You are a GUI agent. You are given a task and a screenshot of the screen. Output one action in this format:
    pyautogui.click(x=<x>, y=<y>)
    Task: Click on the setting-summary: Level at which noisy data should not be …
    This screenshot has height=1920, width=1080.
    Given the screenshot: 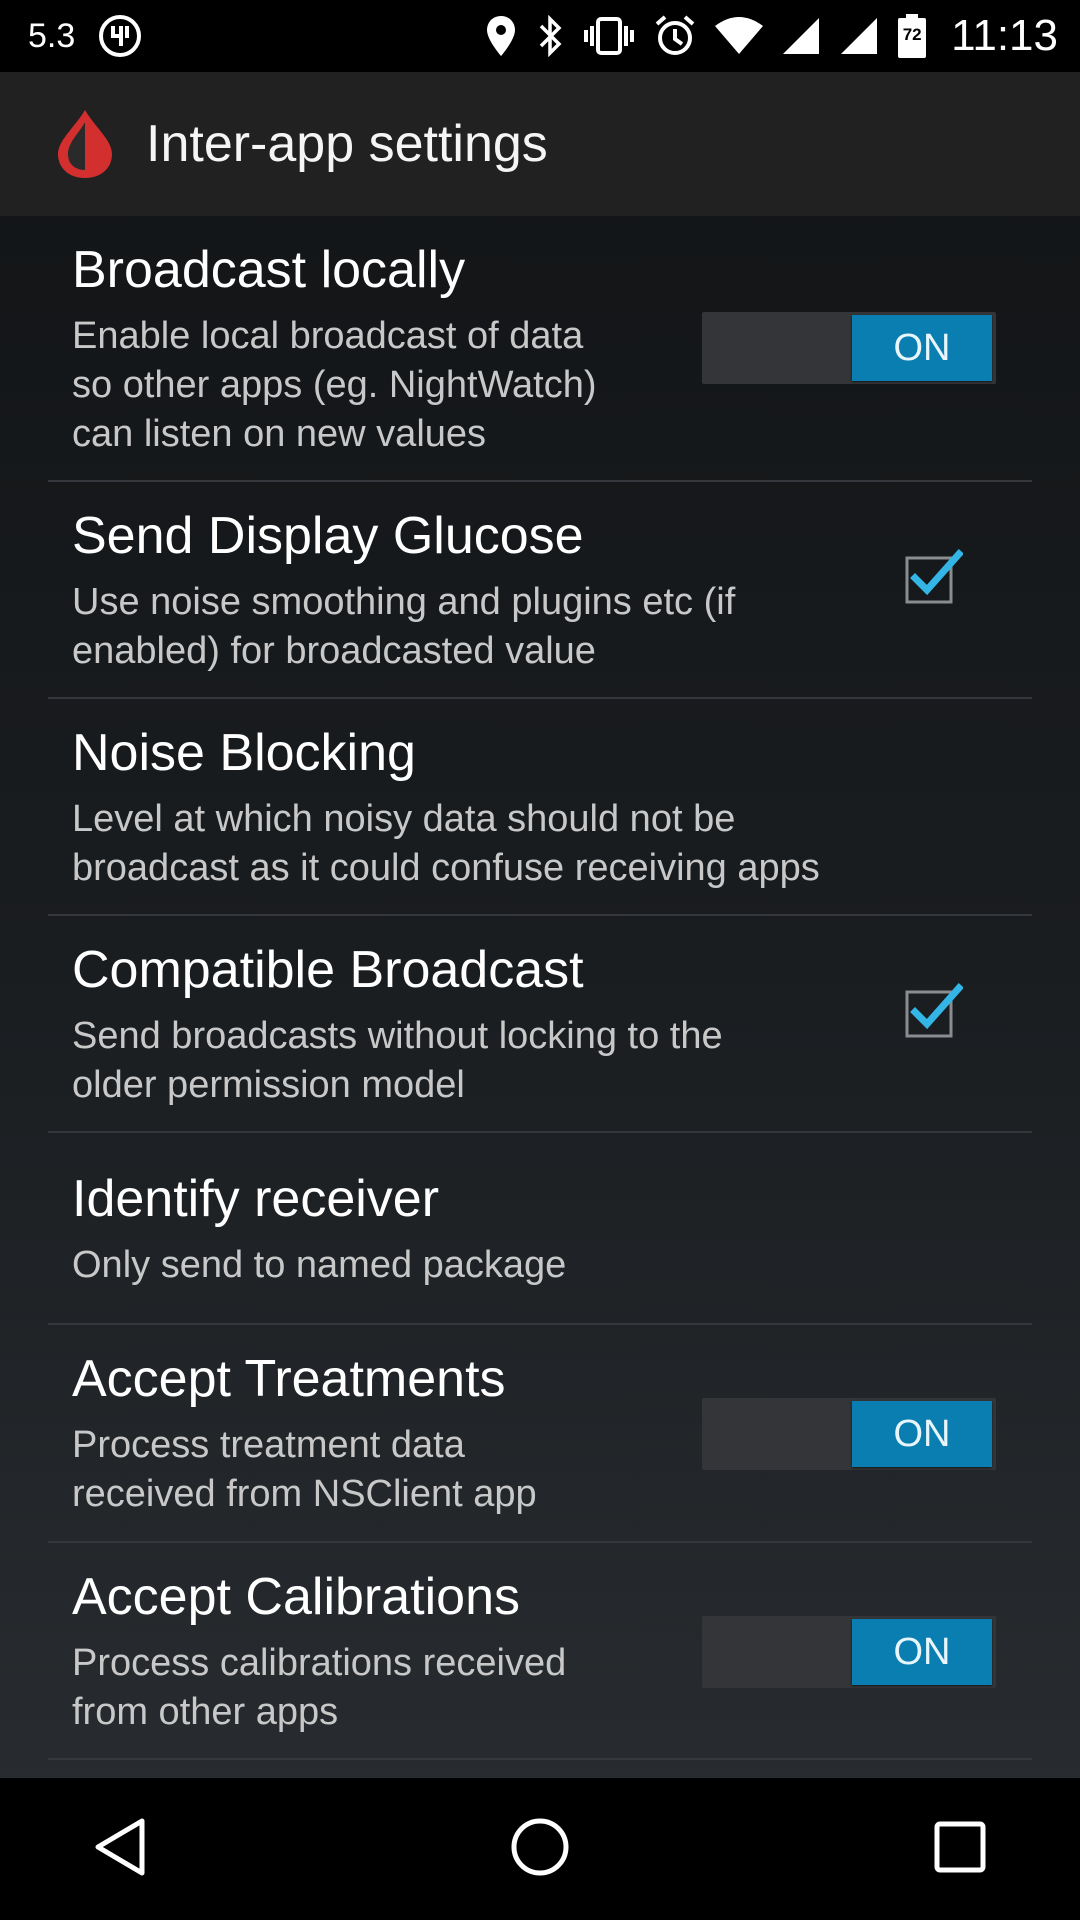 What is the action you would take?
    pyautogui.click(x=446, y=843)
    